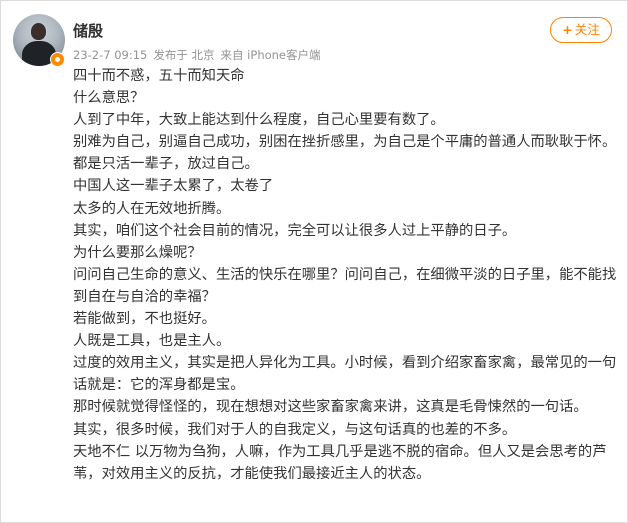  I want to click on post-text-line: 苇，对效用主义的反抗，才能使我们最接近主人的状态。, so click(252, 473).